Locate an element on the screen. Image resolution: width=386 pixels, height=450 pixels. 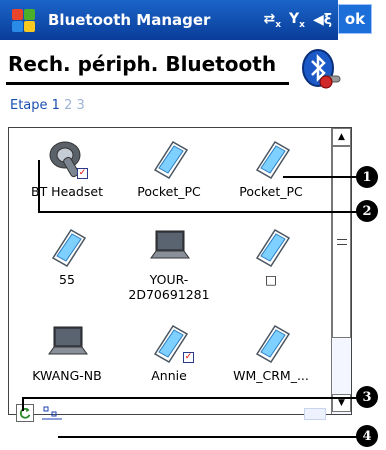
step-current: 1 is located at coordinates (55, 105).